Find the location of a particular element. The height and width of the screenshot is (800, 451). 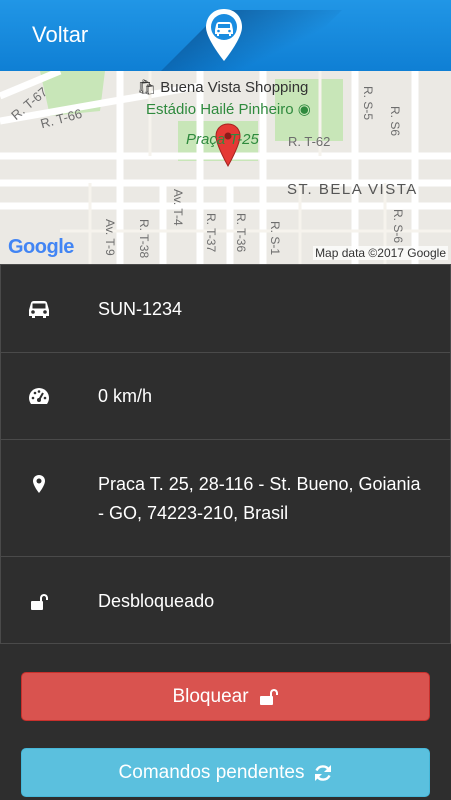

refresh-icon is located at coordinates (323, 772).